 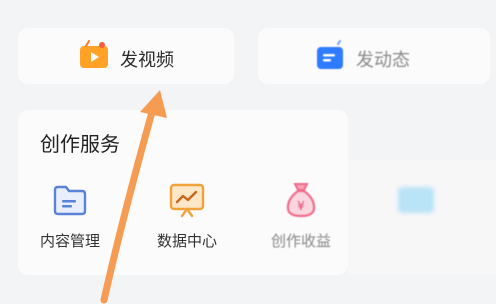 I want to click on data-center-label: 数据中心, so click(x=186, y=241).